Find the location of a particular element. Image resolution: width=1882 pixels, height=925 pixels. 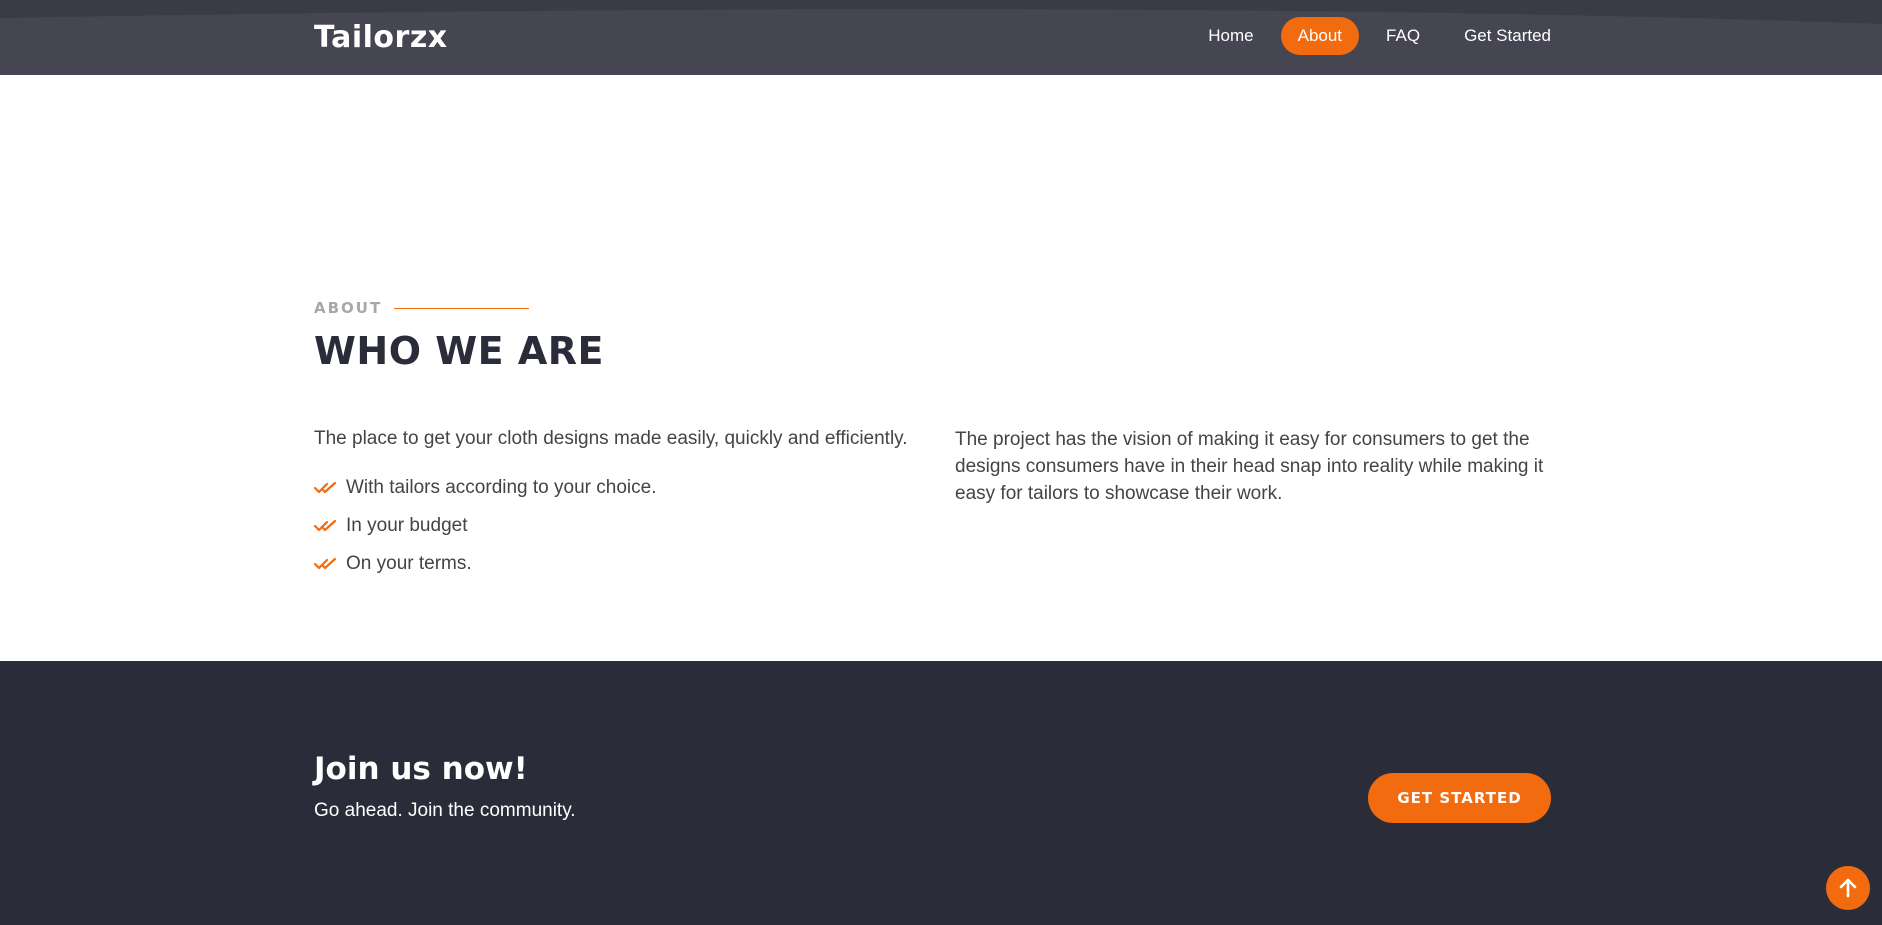

section-tag: ABOUT is located at coordinates (422, 308).